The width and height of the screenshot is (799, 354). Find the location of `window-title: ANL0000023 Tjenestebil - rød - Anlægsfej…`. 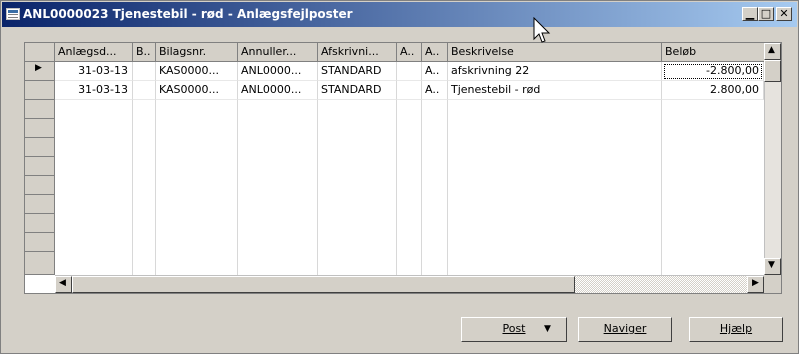

window-title: ANL0000023 Tjenestebil - rød - Anlægsfej… is located at coordinates (188, 14).